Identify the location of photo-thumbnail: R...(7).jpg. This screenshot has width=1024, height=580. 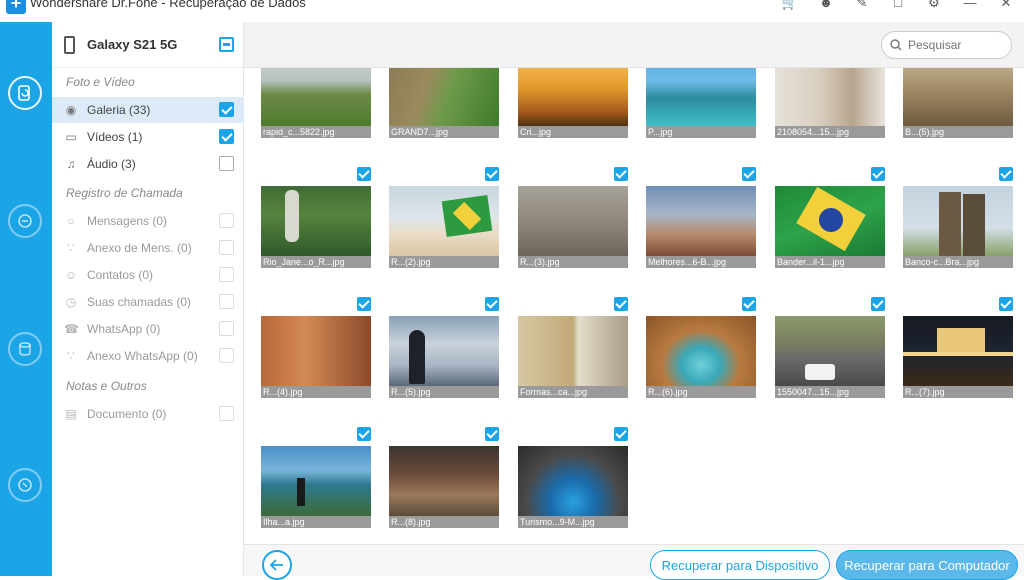
(958, 352).